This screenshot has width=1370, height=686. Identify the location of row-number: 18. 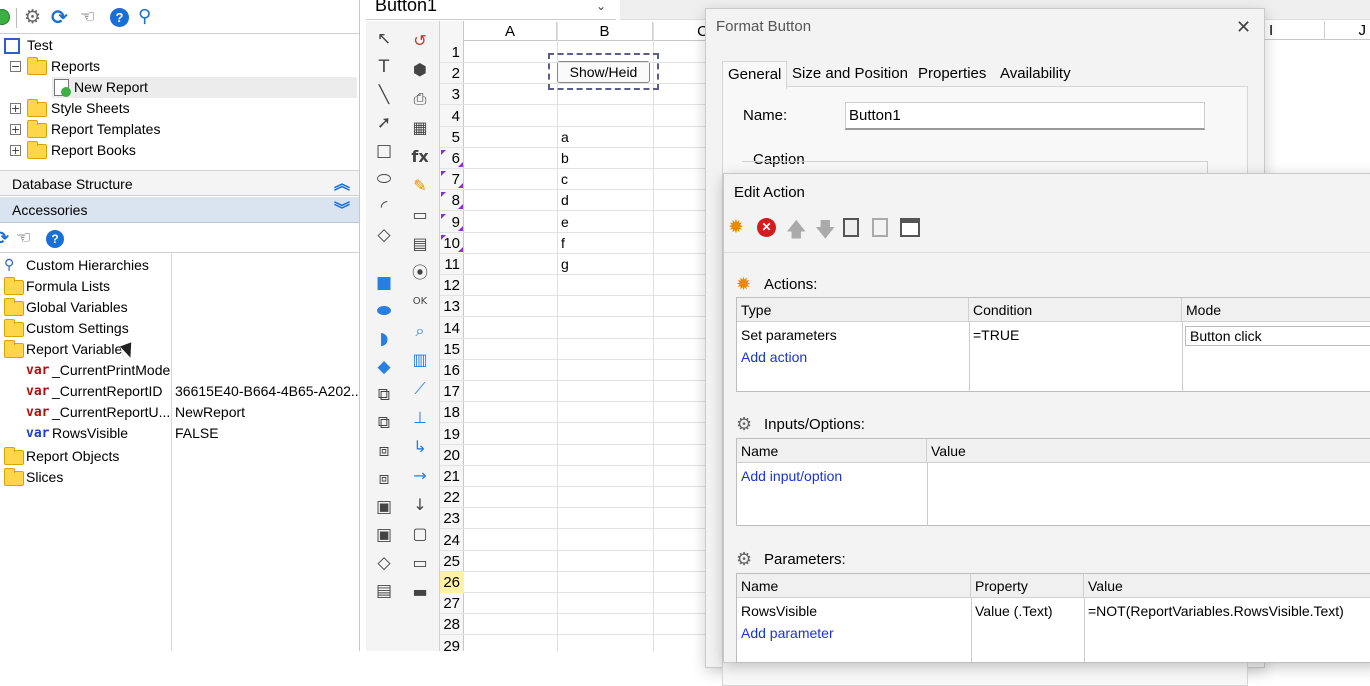
(450, 412).